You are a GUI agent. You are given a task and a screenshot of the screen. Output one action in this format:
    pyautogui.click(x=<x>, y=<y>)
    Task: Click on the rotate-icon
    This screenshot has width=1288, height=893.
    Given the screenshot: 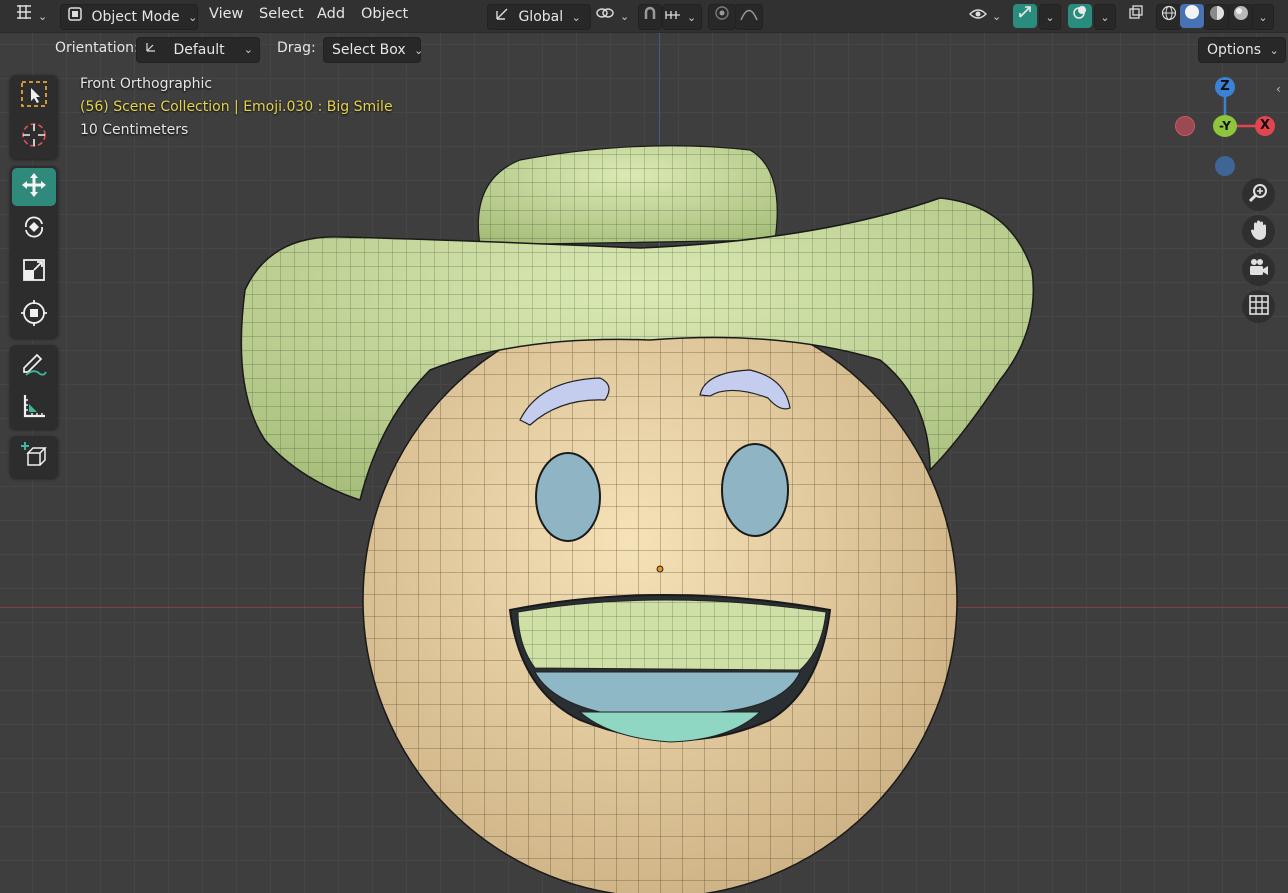 What is the action you would take?
    pyautogui.click(x=34, y=229)
    